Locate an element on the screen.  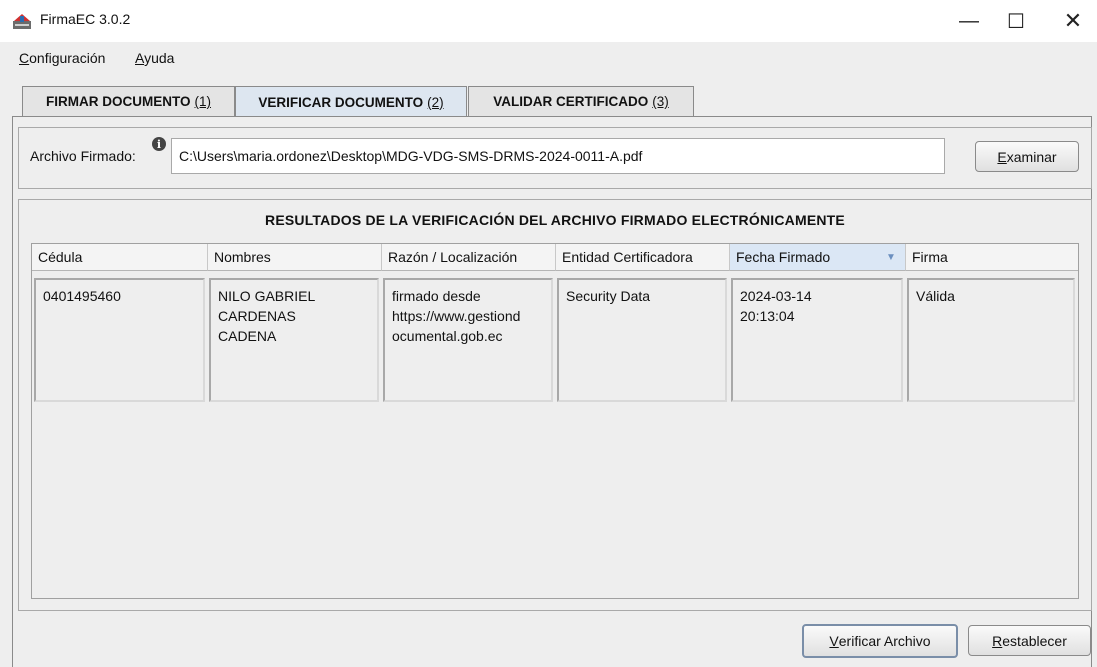
restablecer-label: establecer is located at coordinates (1034, 640).